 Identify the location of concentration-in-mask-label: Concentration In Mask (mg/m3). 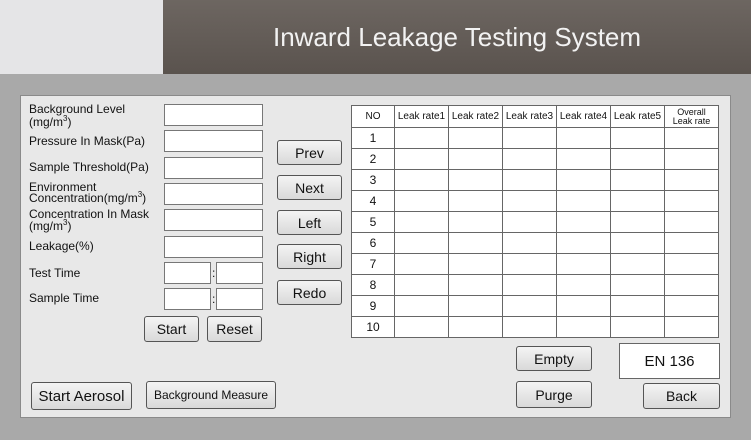
(89, 220).